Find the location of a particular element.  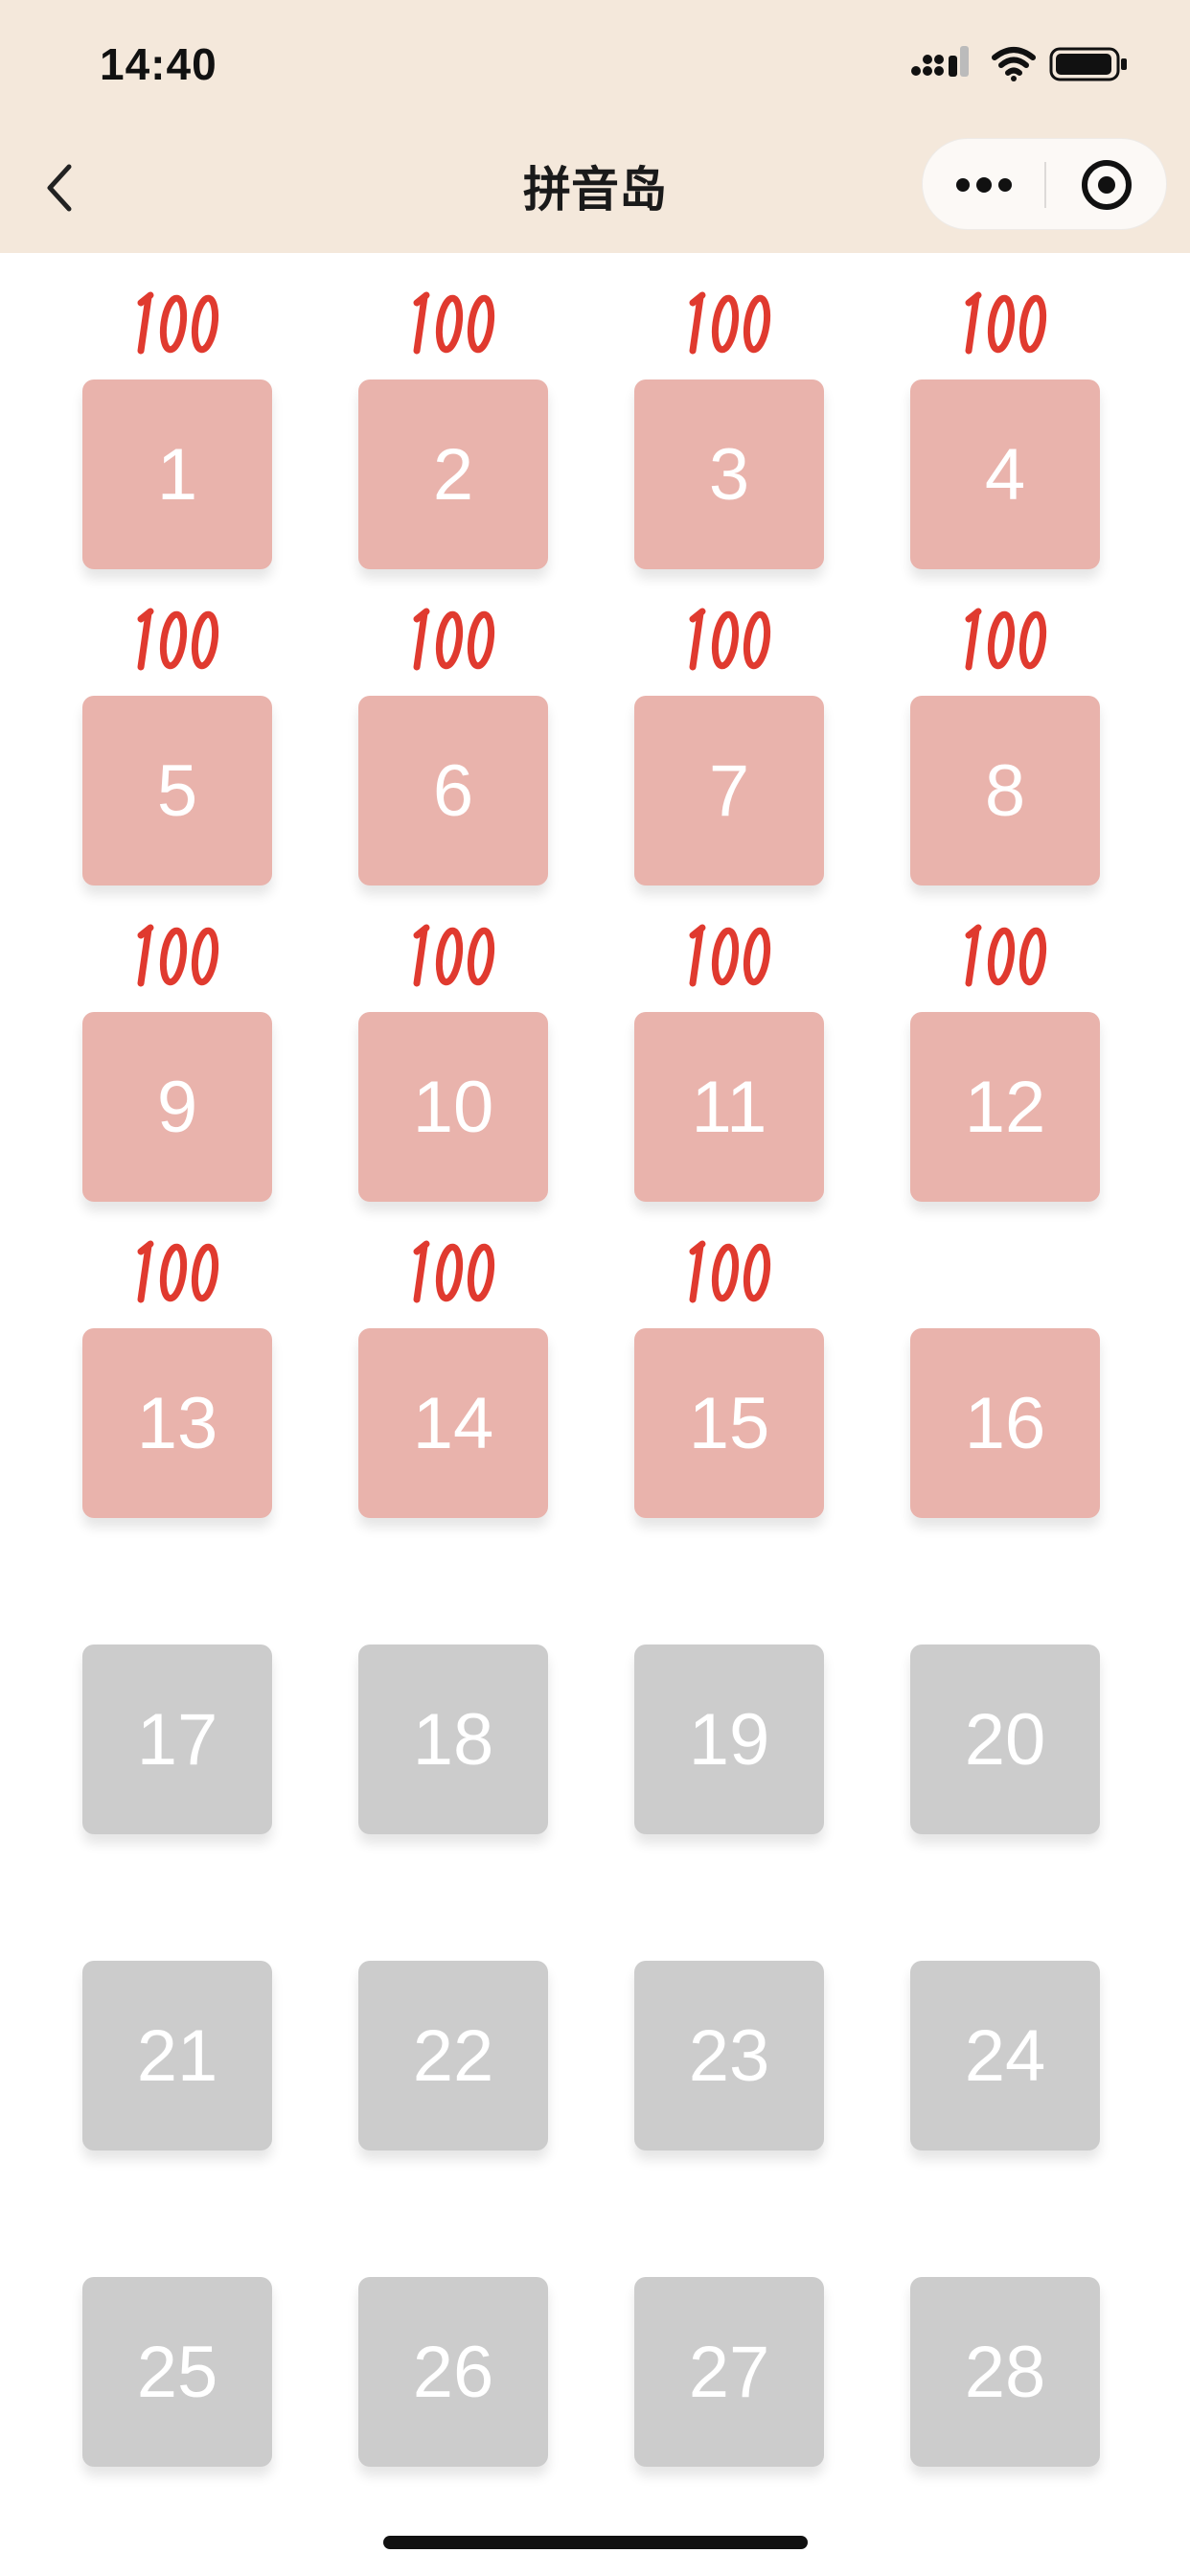

level-cell: 10 is located at coordinates (453, 1063).